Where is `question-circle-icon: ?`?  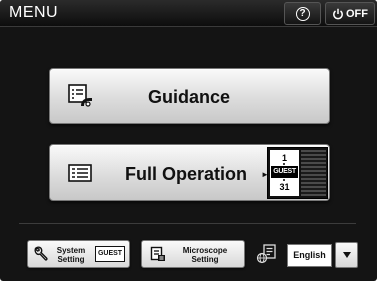
question-circle-icon: ? is located at coordinates (302, 13).